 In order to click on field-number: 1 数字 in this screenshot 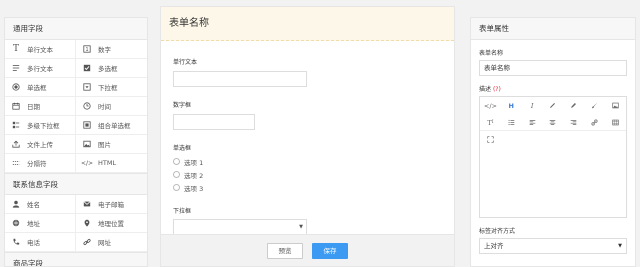, I will do `click(111, 49)`.